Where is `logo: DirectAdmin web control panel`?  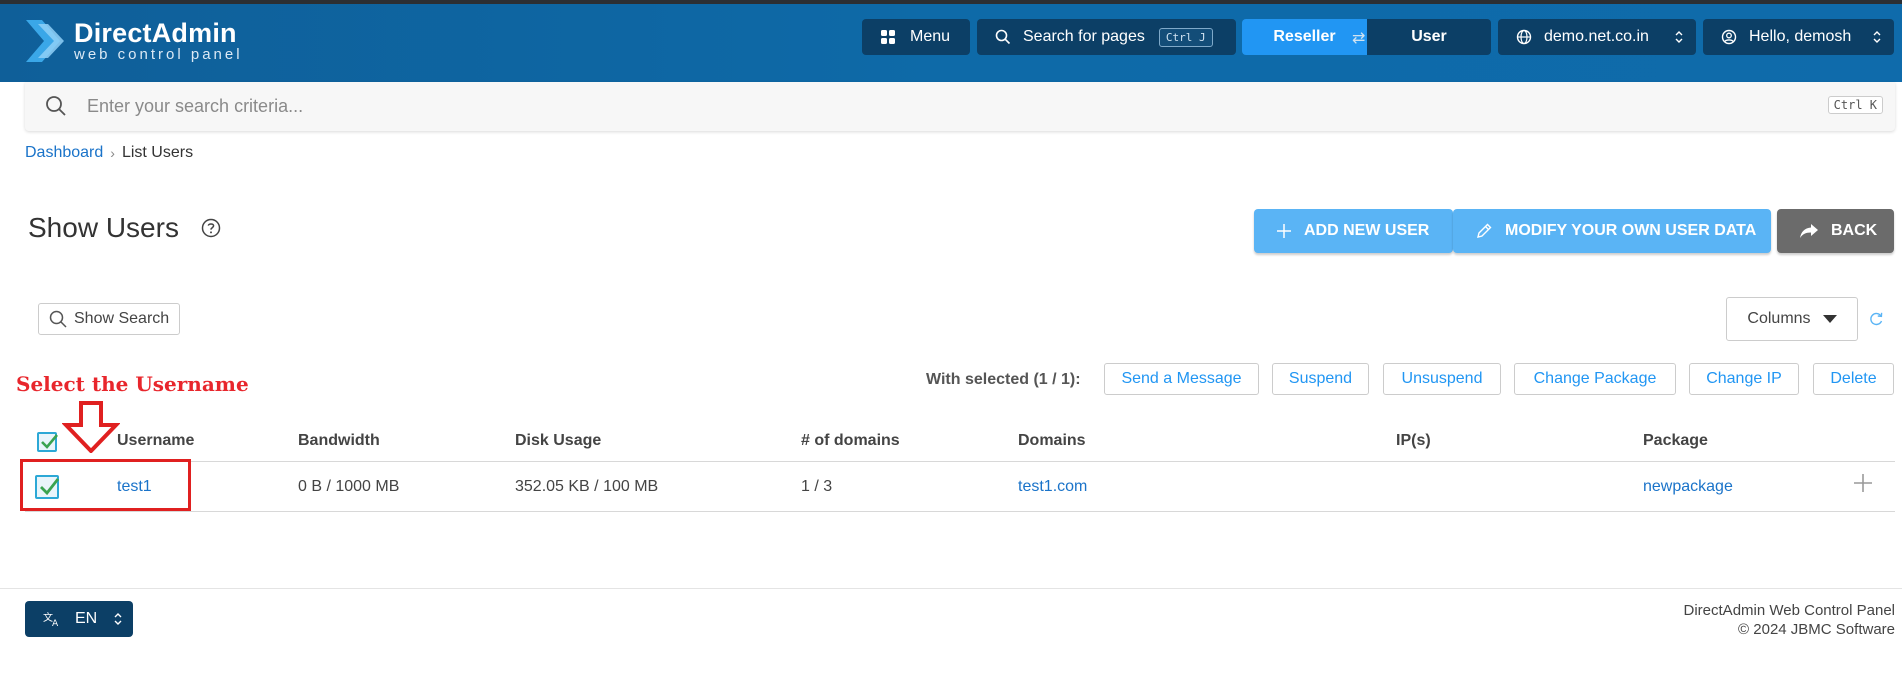 logo: DirectAdmin web control panel is located at coordinates (133, 41).